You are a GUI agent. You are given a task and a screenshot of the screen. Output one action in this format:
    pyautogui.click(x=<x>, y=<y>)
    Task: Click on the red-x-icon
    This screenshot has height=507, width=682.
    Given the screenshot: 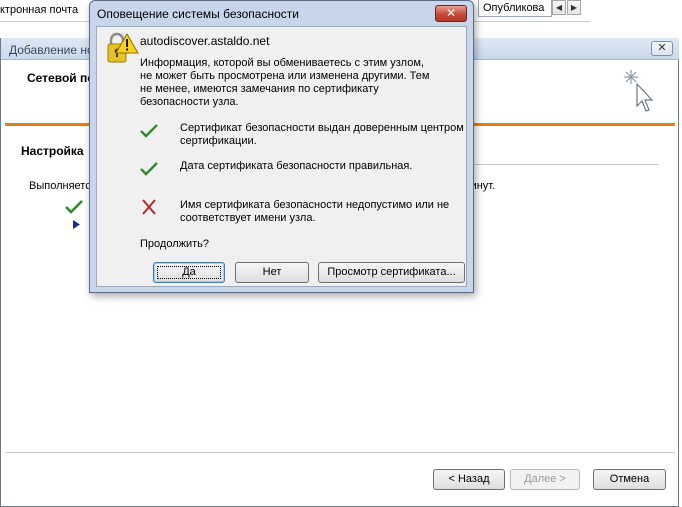 What is the action you would take?
    pyautogui.click(x=149, y=207)
    